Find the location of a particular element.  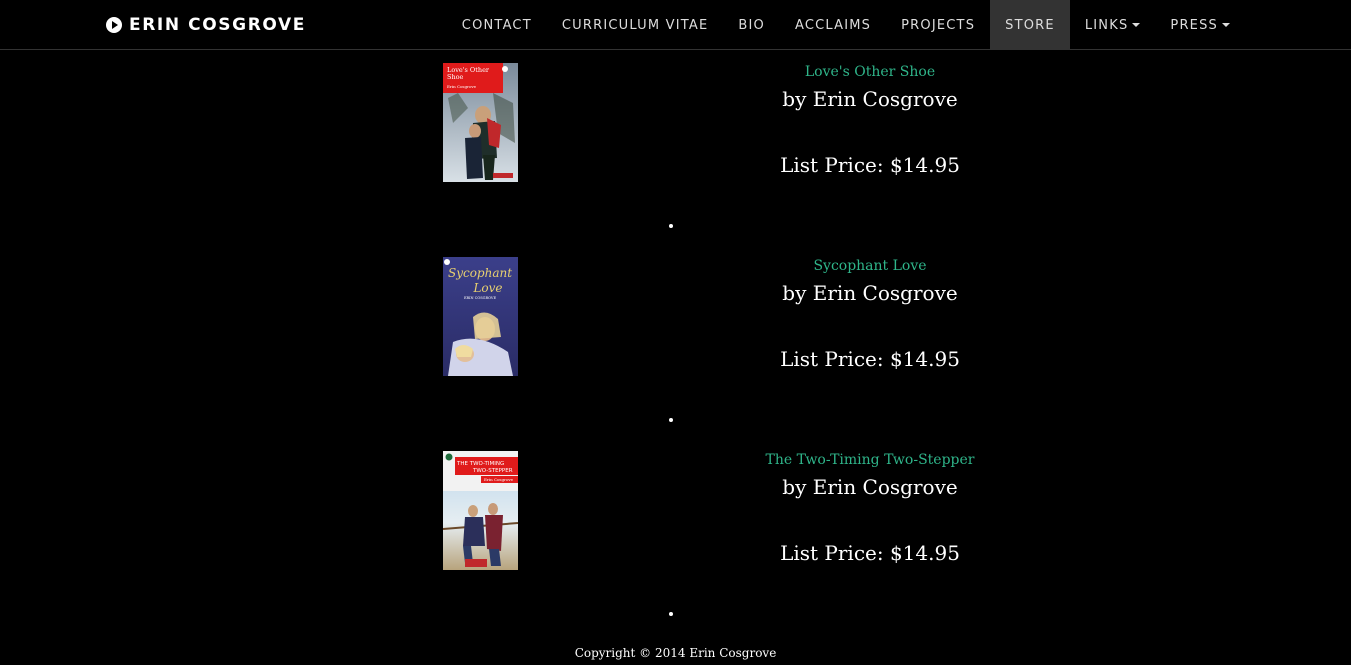

product-title-link: Love's Other Shoe is located at coordinates (870, 72).